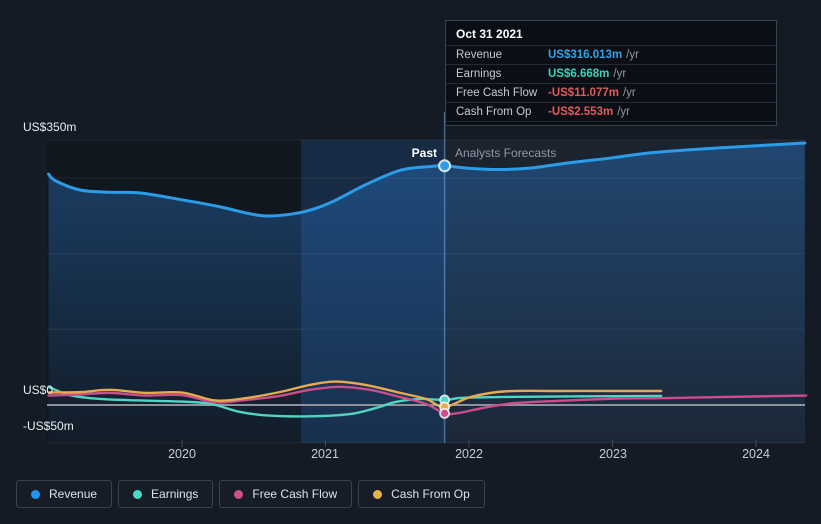 The width and height of the screenshot is (821, 524). I want to click on y-axis-label-0: US$0, so click(38, 390).